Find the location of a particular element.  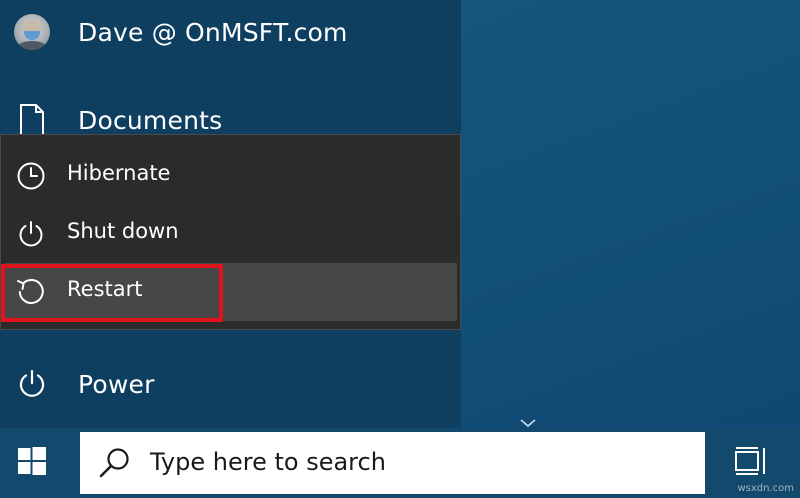

power-label: Power is located at coordinates (116, 384).